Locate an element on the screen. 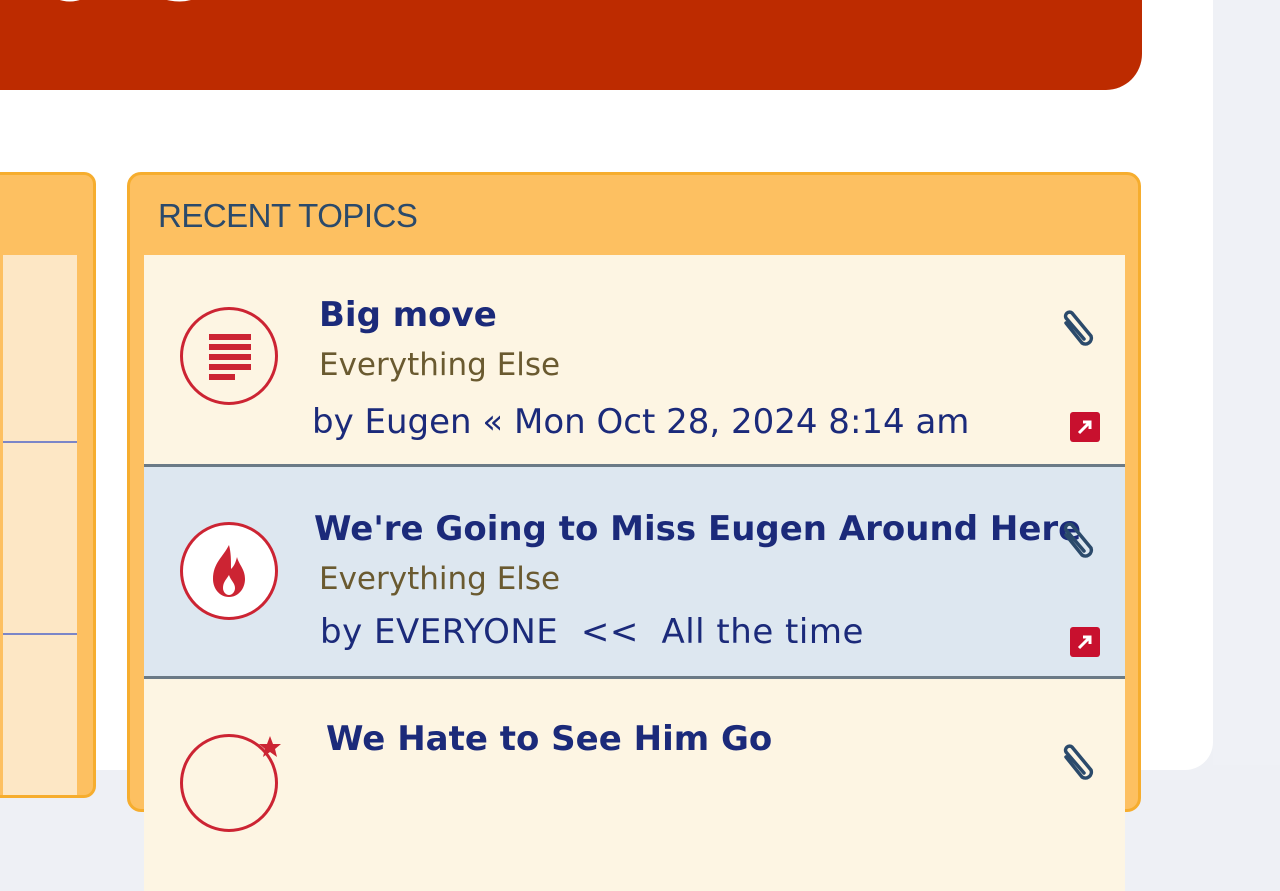  topic-title-link: We Hate to See Him Go is located at coordinates (549, 739).